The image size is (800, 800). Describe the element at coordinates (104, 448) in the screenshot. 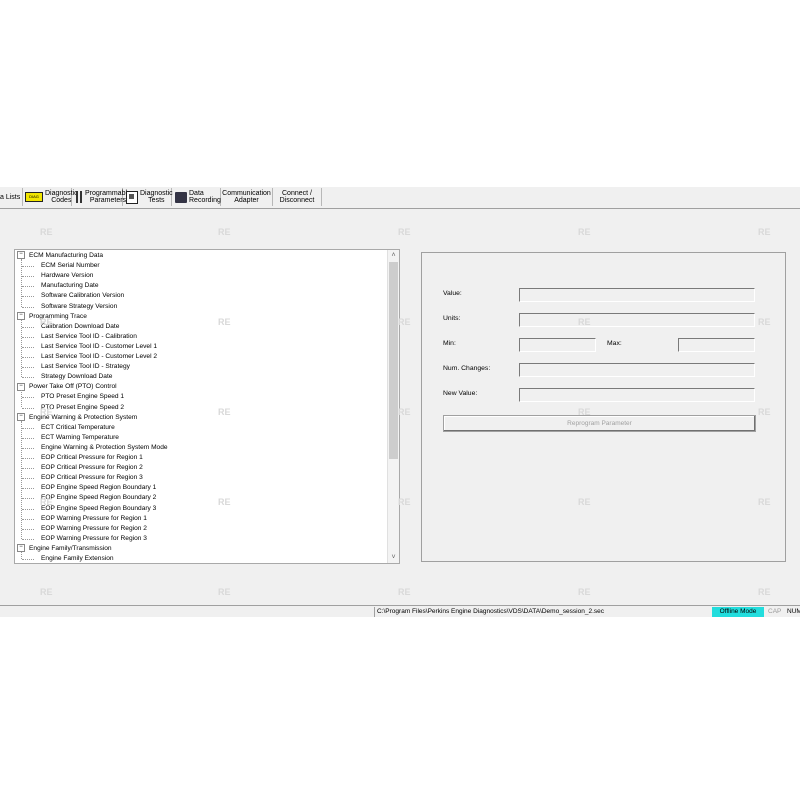

I see `tree-item: Engine Warning & Protection System Mode` at that location.